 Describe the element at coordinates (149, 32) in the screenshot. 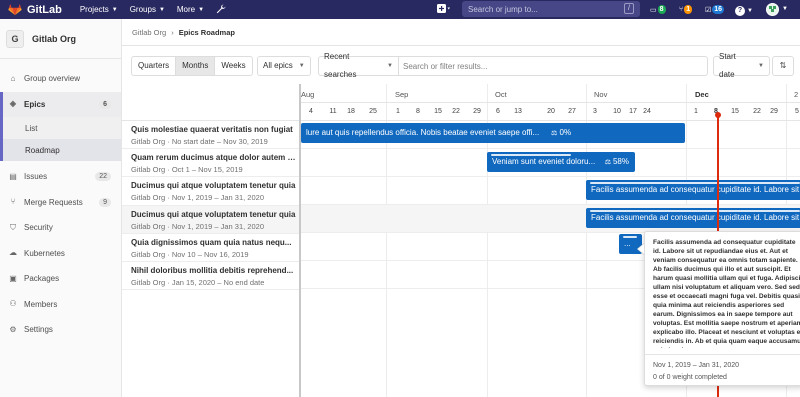

I see `breadcrumb-group: Gitlab Org` at that location.